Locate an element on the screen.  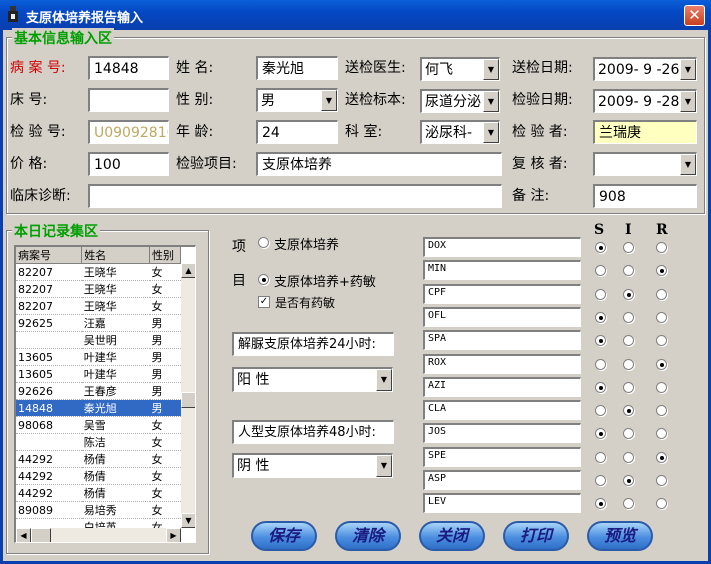
antibiotic-field: CLA is located at coordinates (502, 410).